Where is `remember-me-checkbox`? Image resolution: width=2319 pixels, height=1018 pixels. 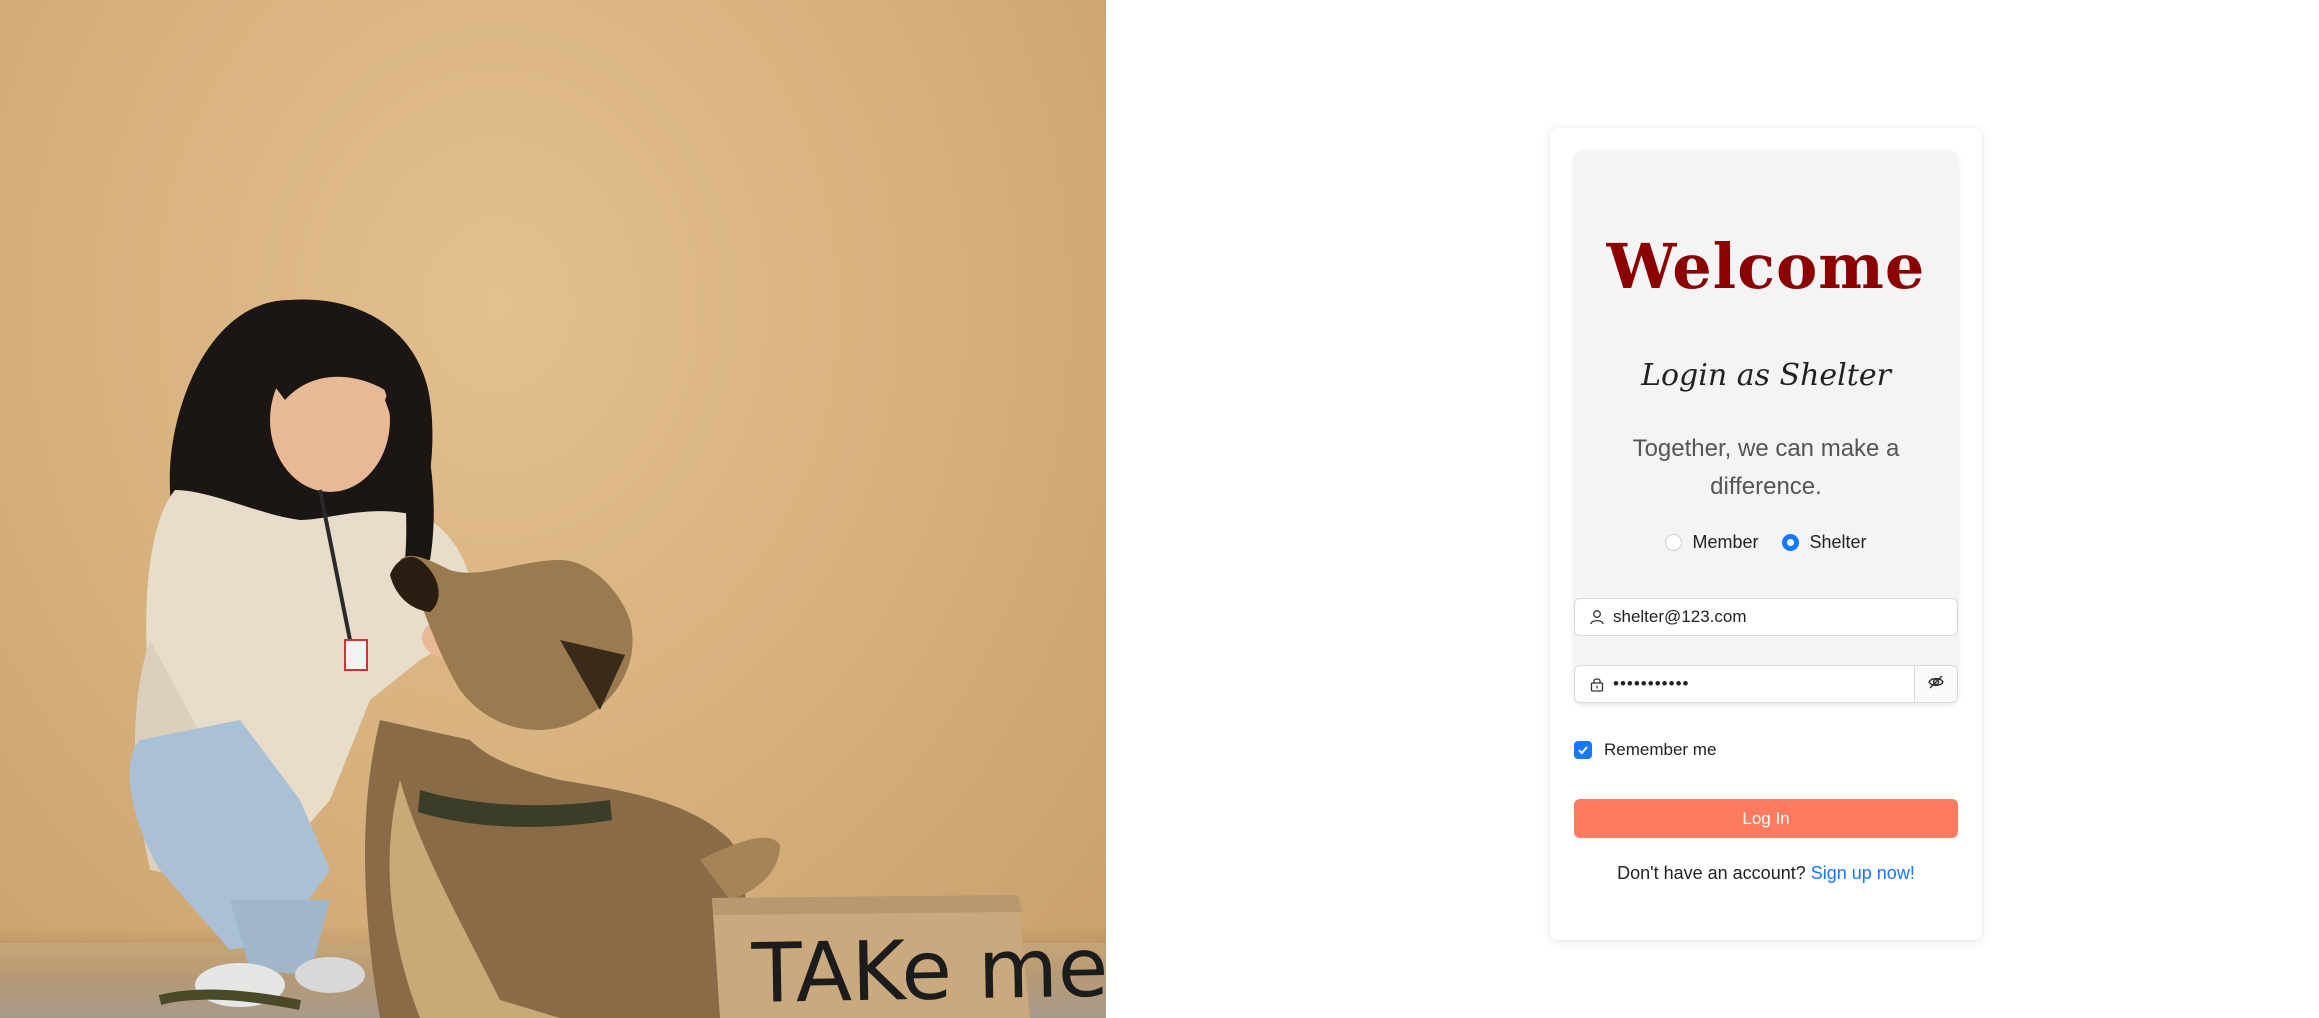
remember-me-checkbox is located at coordinates (1583, 750).